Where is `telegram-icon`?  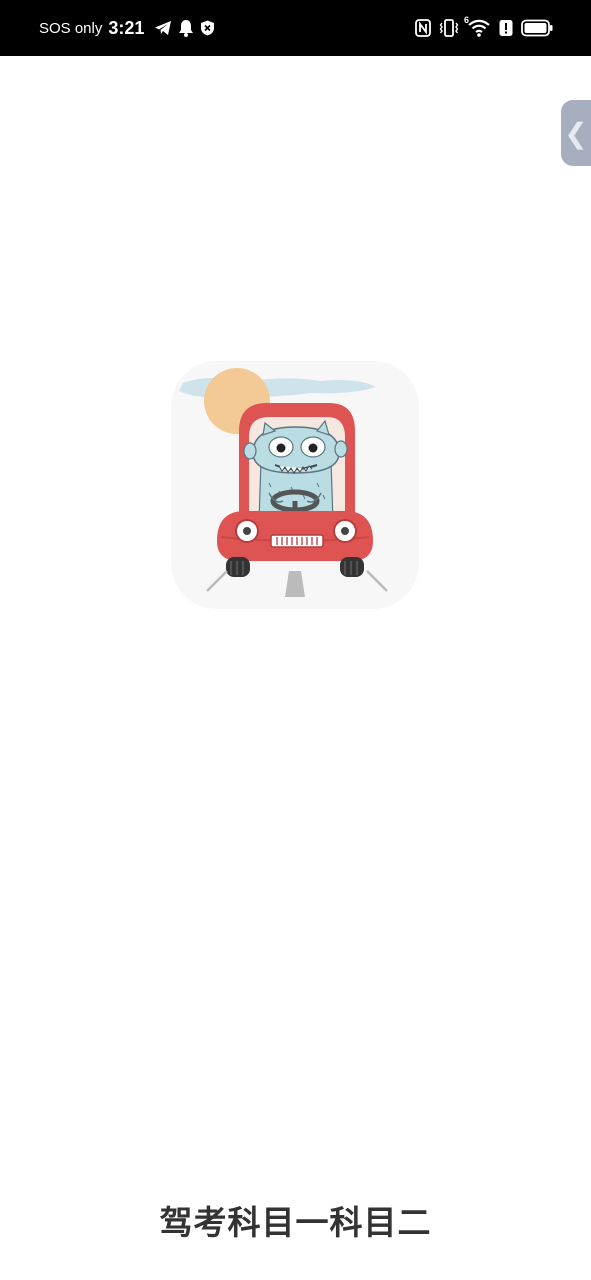 telegram-icon is located at coordinates (163, 28).